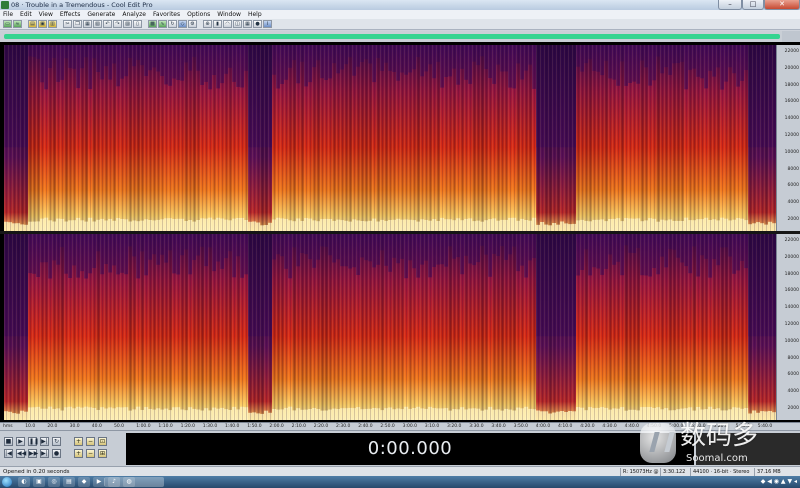 Image resolution: width=800 pixels, height=488 pixels. Describe the element at coordinates (162, 24) in the screenshot. I see `wave-view-icon: ∿` at that location.